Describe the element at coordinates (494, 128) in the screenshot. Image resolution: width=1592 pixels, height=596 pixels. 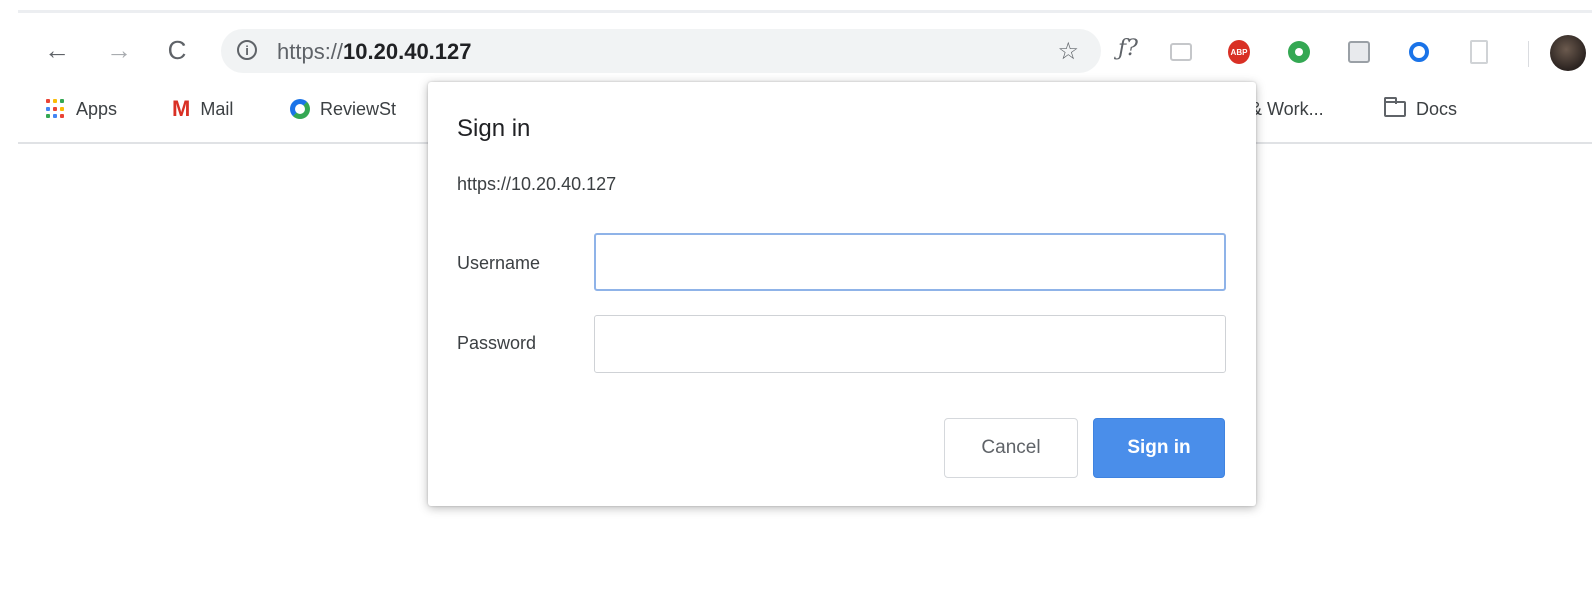
I see `dialog-title: Sign in` at that location.